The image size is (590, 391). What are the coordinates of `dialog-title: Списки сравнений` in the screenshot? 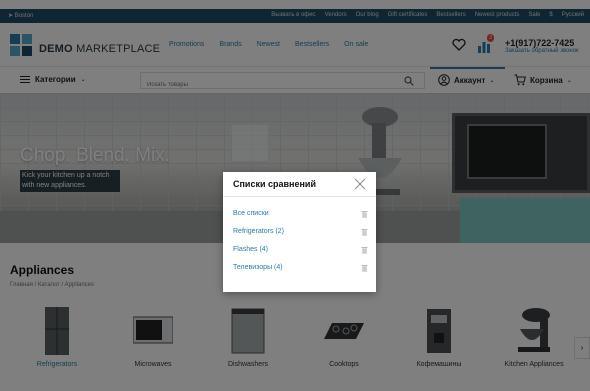 It's located at (274, 184).